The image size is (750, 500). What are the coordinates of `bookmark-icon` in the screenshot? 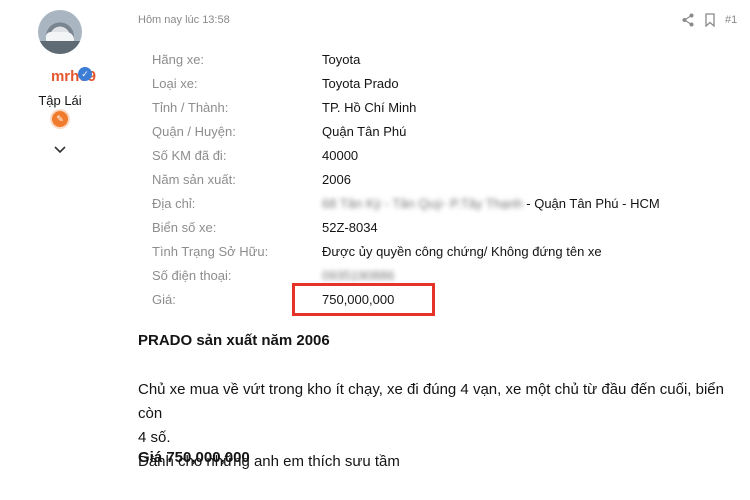 It's located at (710, 20).